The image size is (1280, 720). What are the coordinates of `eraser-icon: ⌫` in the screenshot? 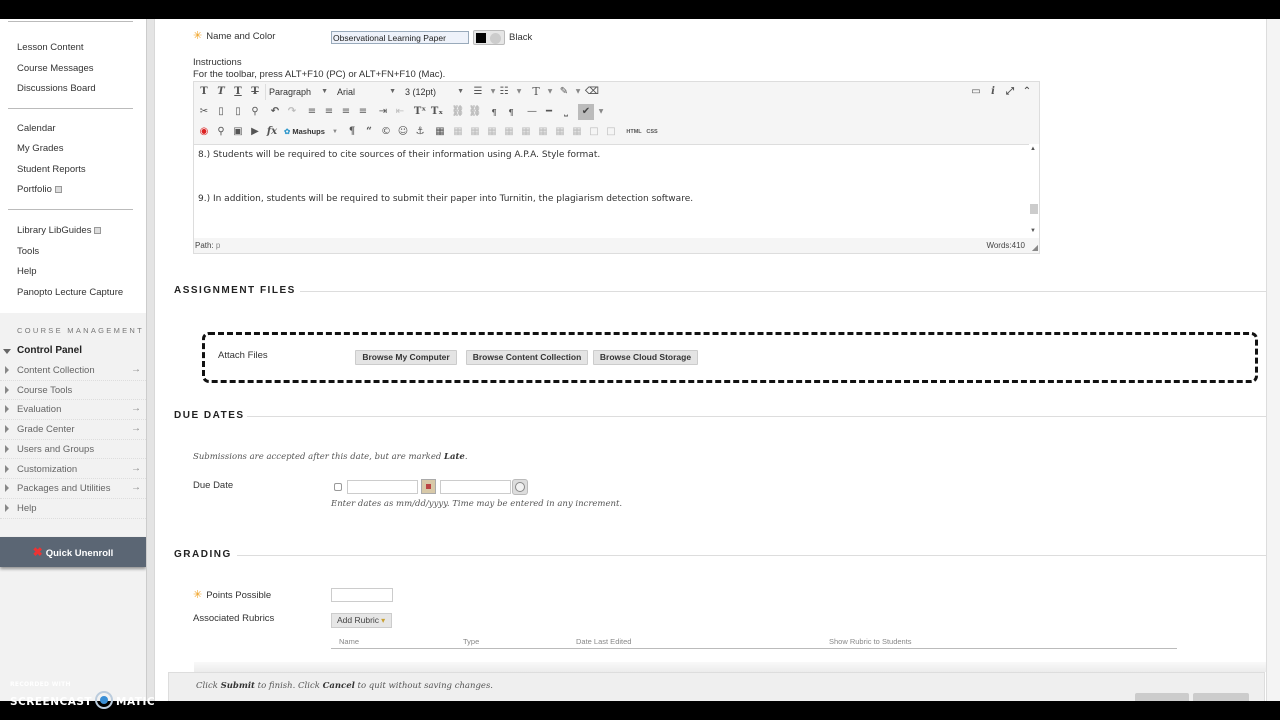 It's located at (592, 92).